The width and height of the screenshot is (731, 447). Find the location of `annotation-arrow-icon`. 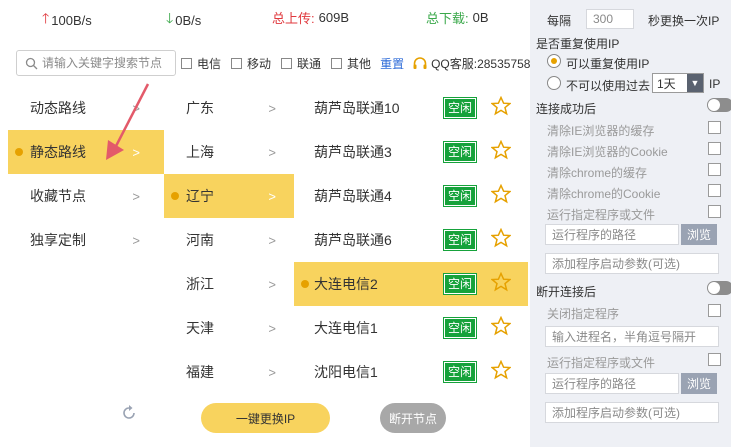

annotation-arrow-icon is located at coordinates (128, 121).